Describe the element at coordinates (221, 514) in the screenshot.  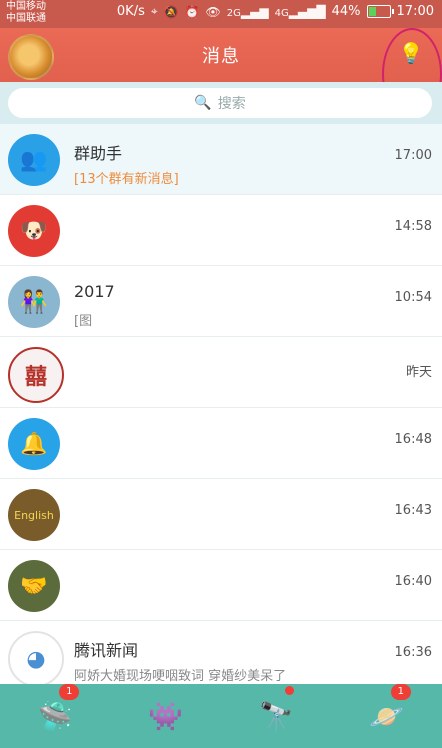
I see `conversation-row: English 16:43` at that location.